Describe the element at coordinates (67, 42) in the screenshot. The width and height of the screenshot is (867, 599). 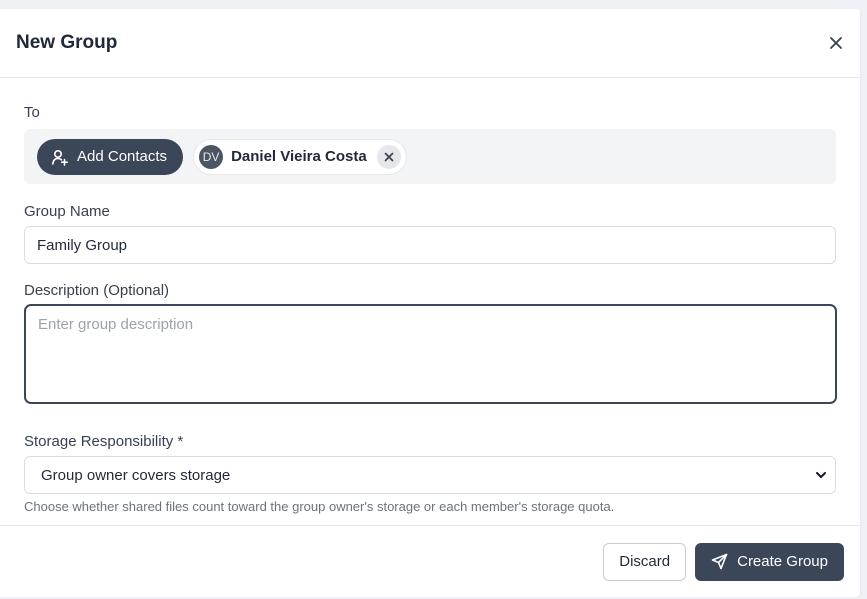
I see `dialog-title: New Group` at that location.